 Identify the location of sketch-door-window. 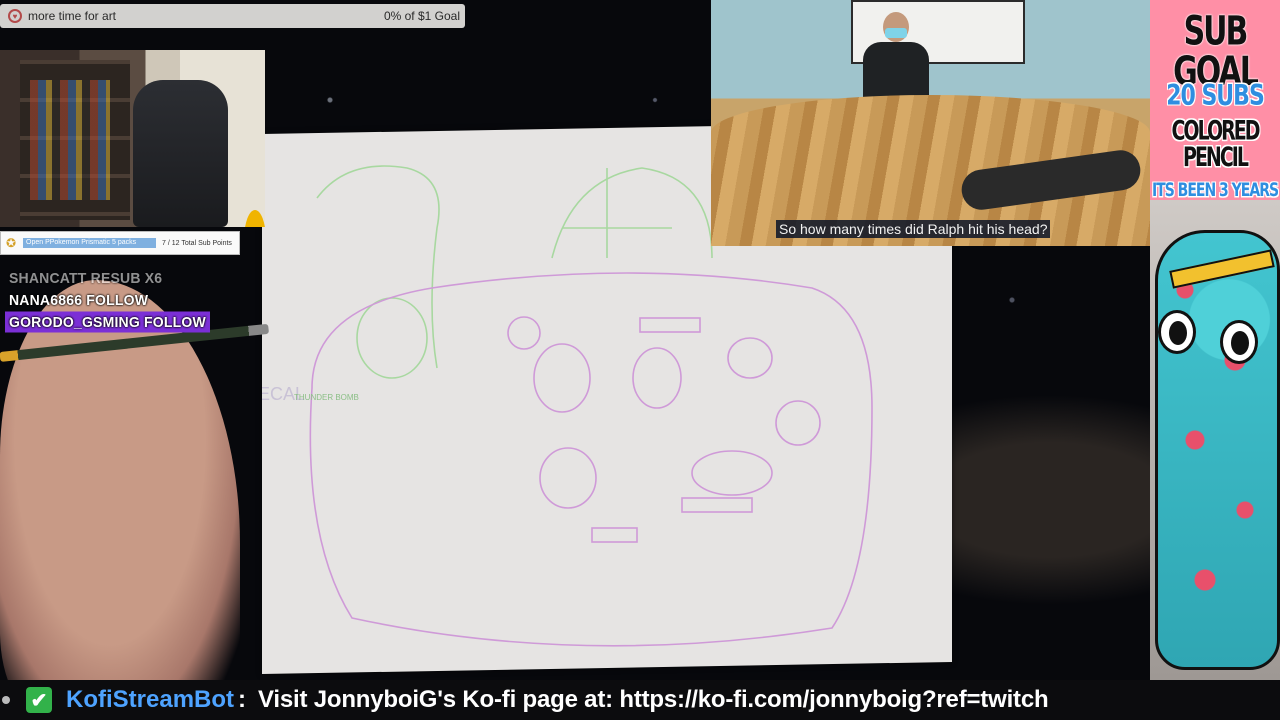
(617, 213).